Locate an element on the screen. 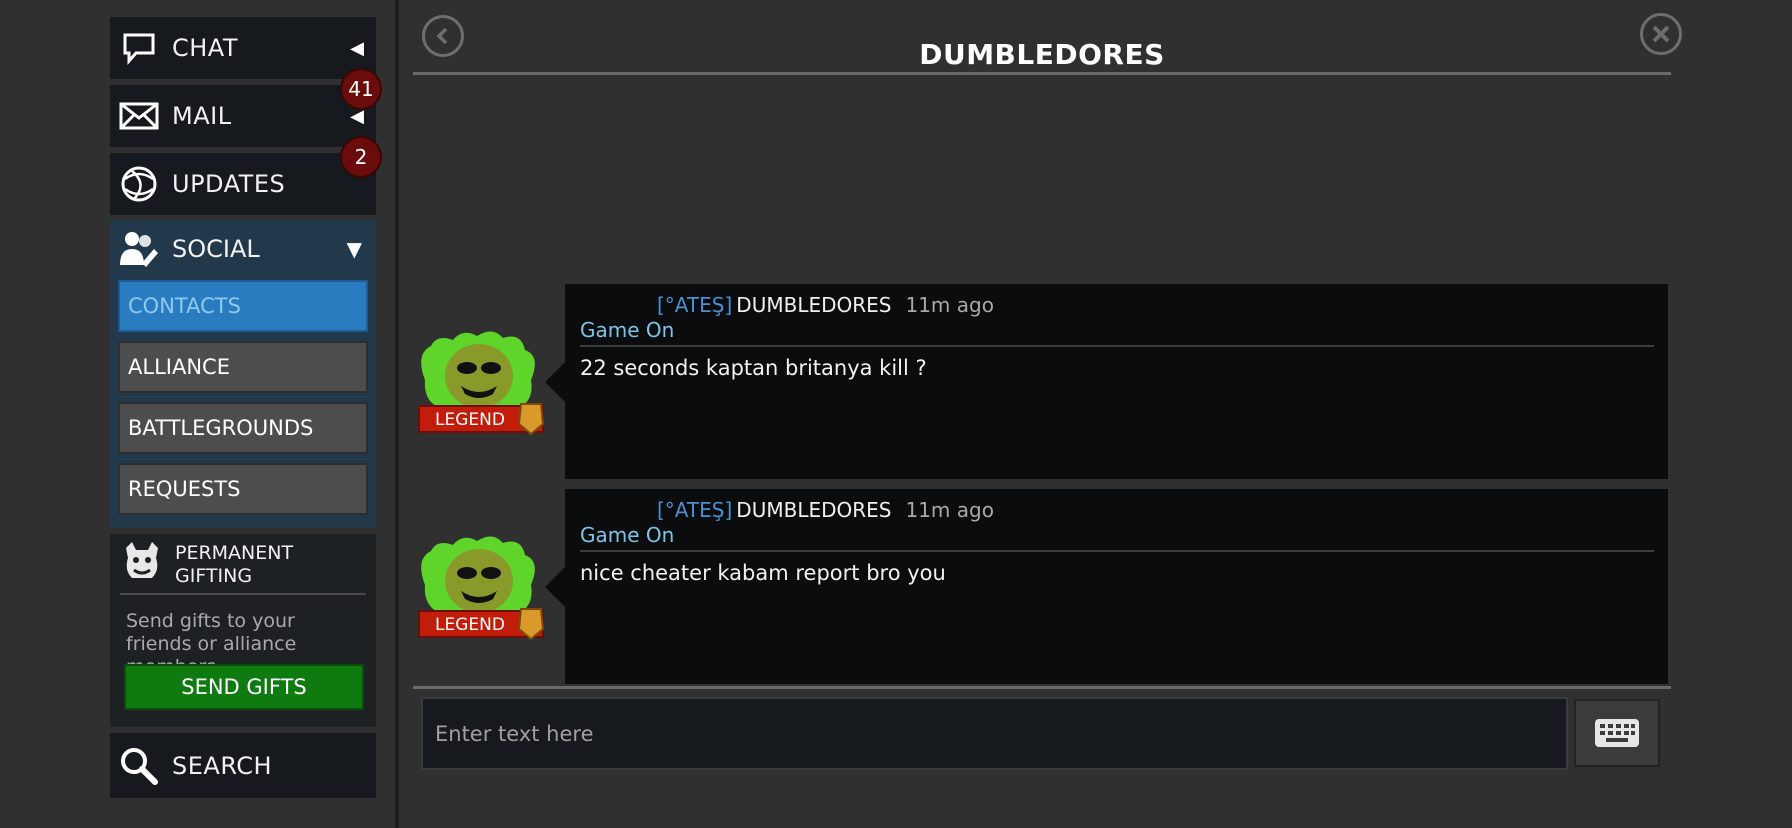  menu-item-mail: MAIL ◀ is located at coordinates (243, 116).